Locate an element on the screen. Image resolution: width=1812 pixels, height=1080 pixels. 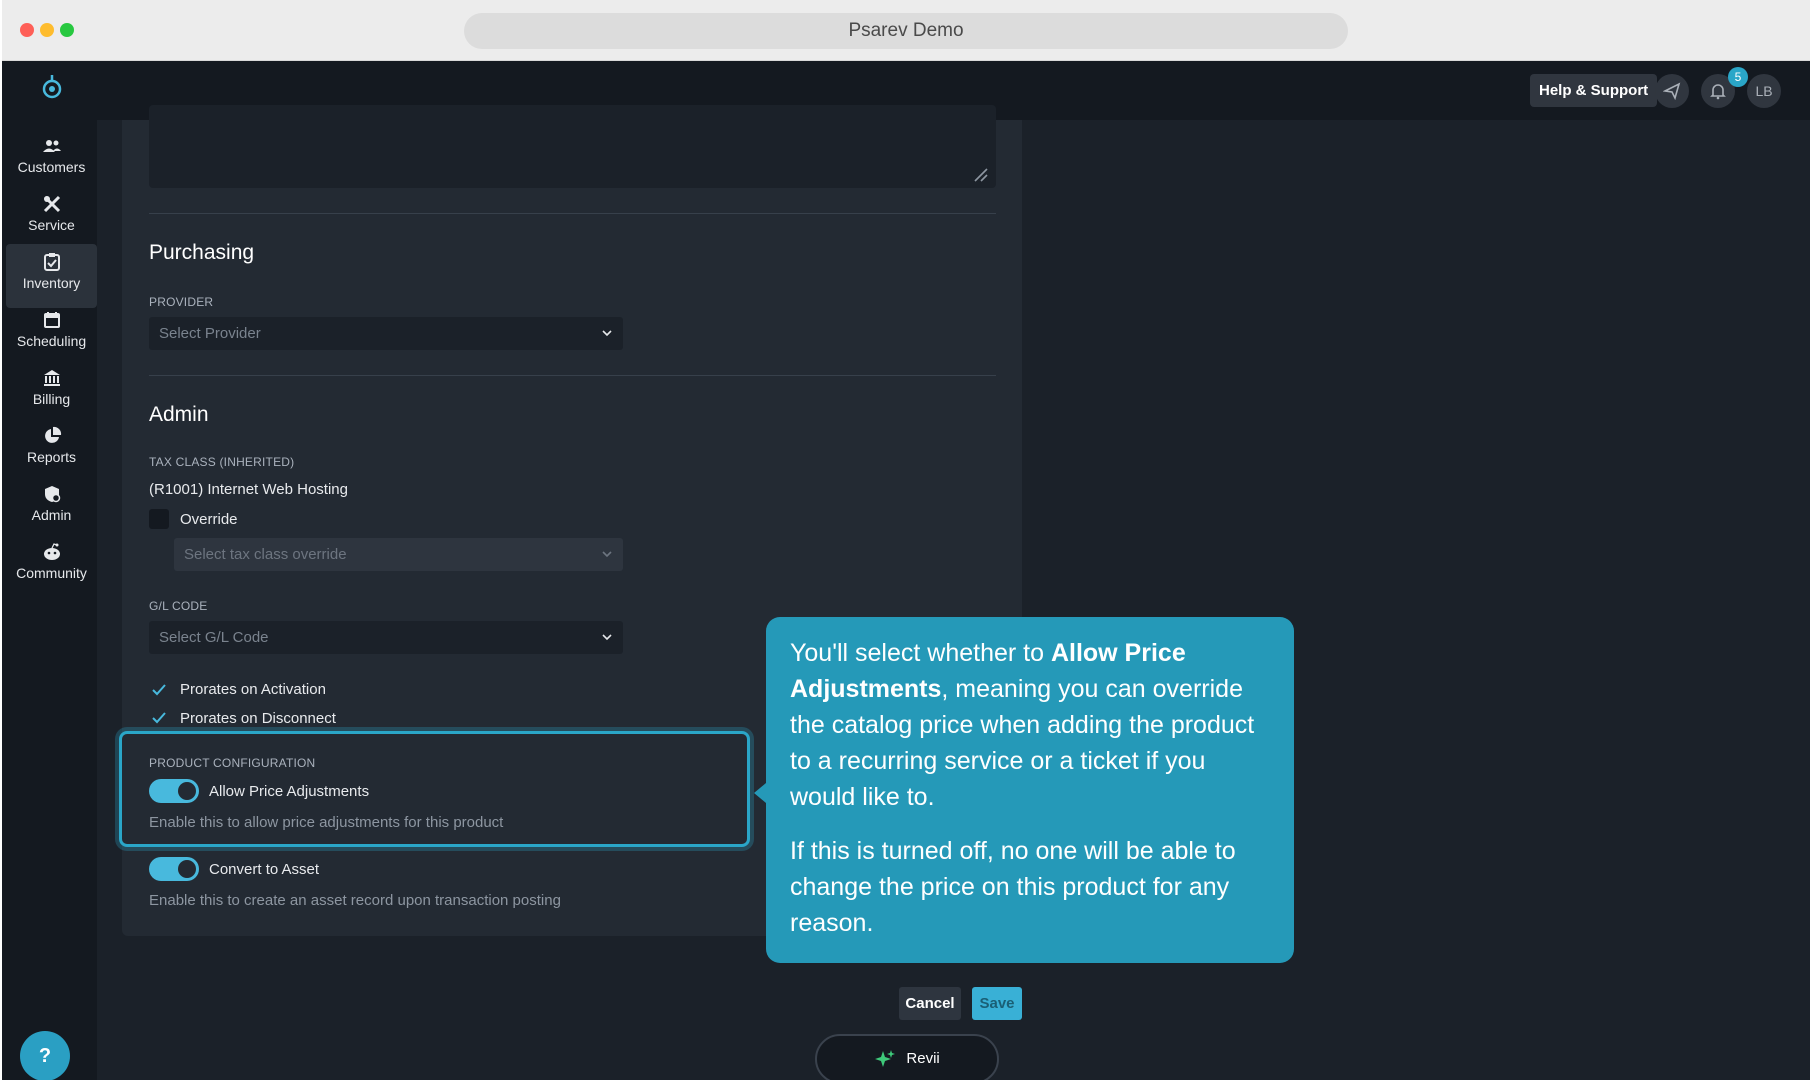
admin-section-title: Admin is located at coordinates (179, 414).